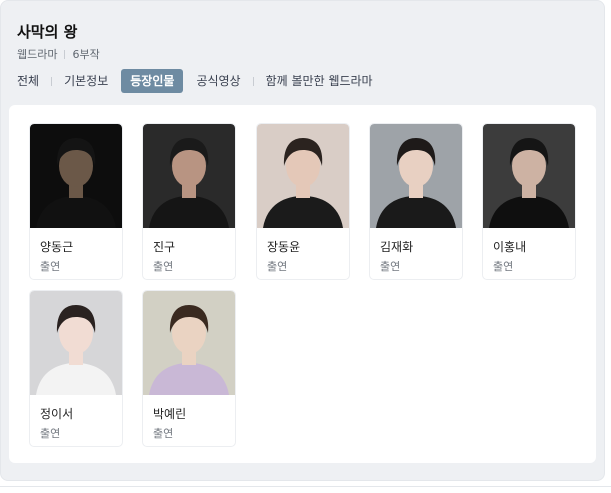 The width and height of the screenshot is (611, 493). I want to click on cast-card: 장동윤 출연, so click(303, 201).